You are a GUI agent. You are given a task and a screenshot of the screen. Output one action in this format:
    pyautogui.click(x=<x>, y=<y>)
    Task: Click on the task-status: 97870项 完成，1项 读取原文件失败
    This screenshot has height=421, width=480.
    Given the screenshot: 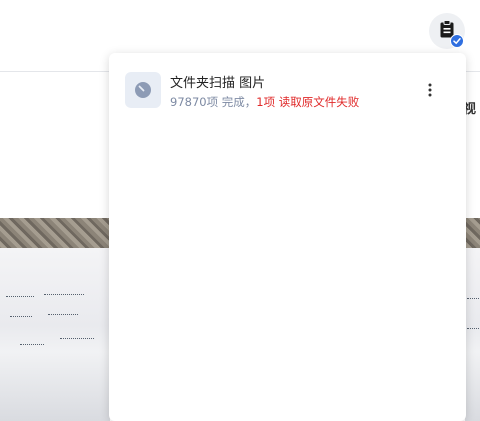 What is the action you would take?
    pyautogui.click(x=264, y=102)
    